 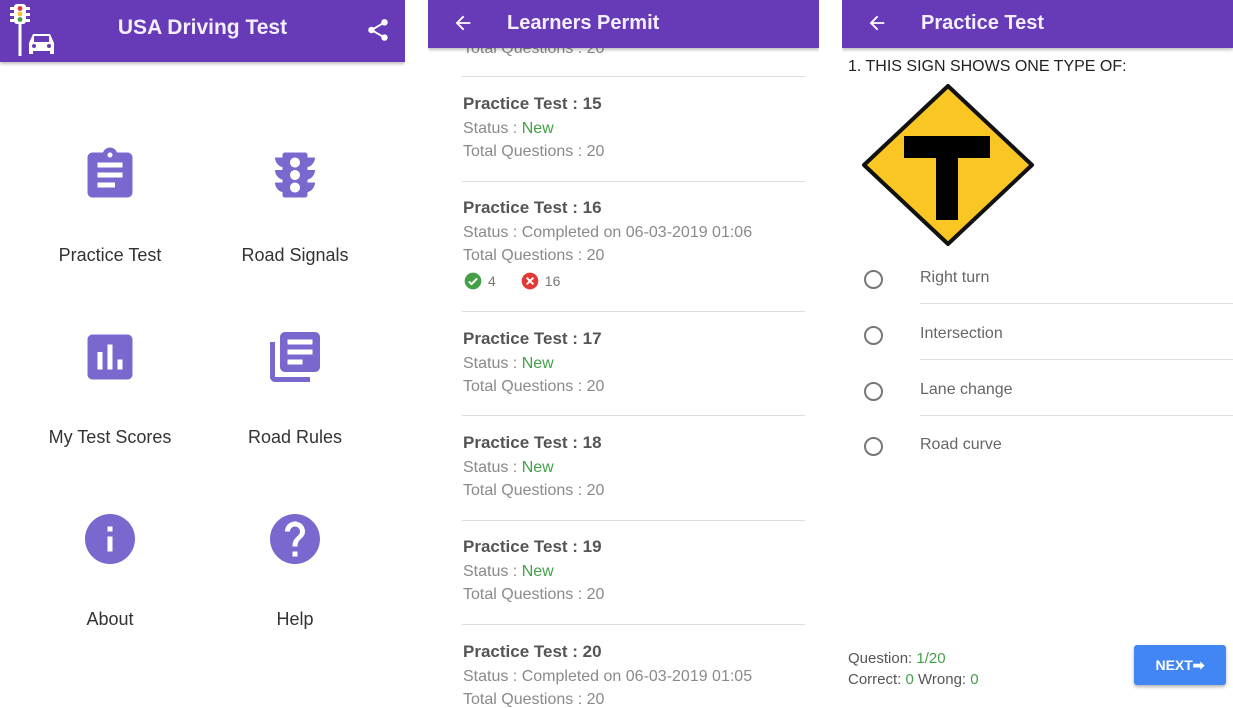 I want to click on item-title: Practice Test : 20, so click(x=532, y=651).